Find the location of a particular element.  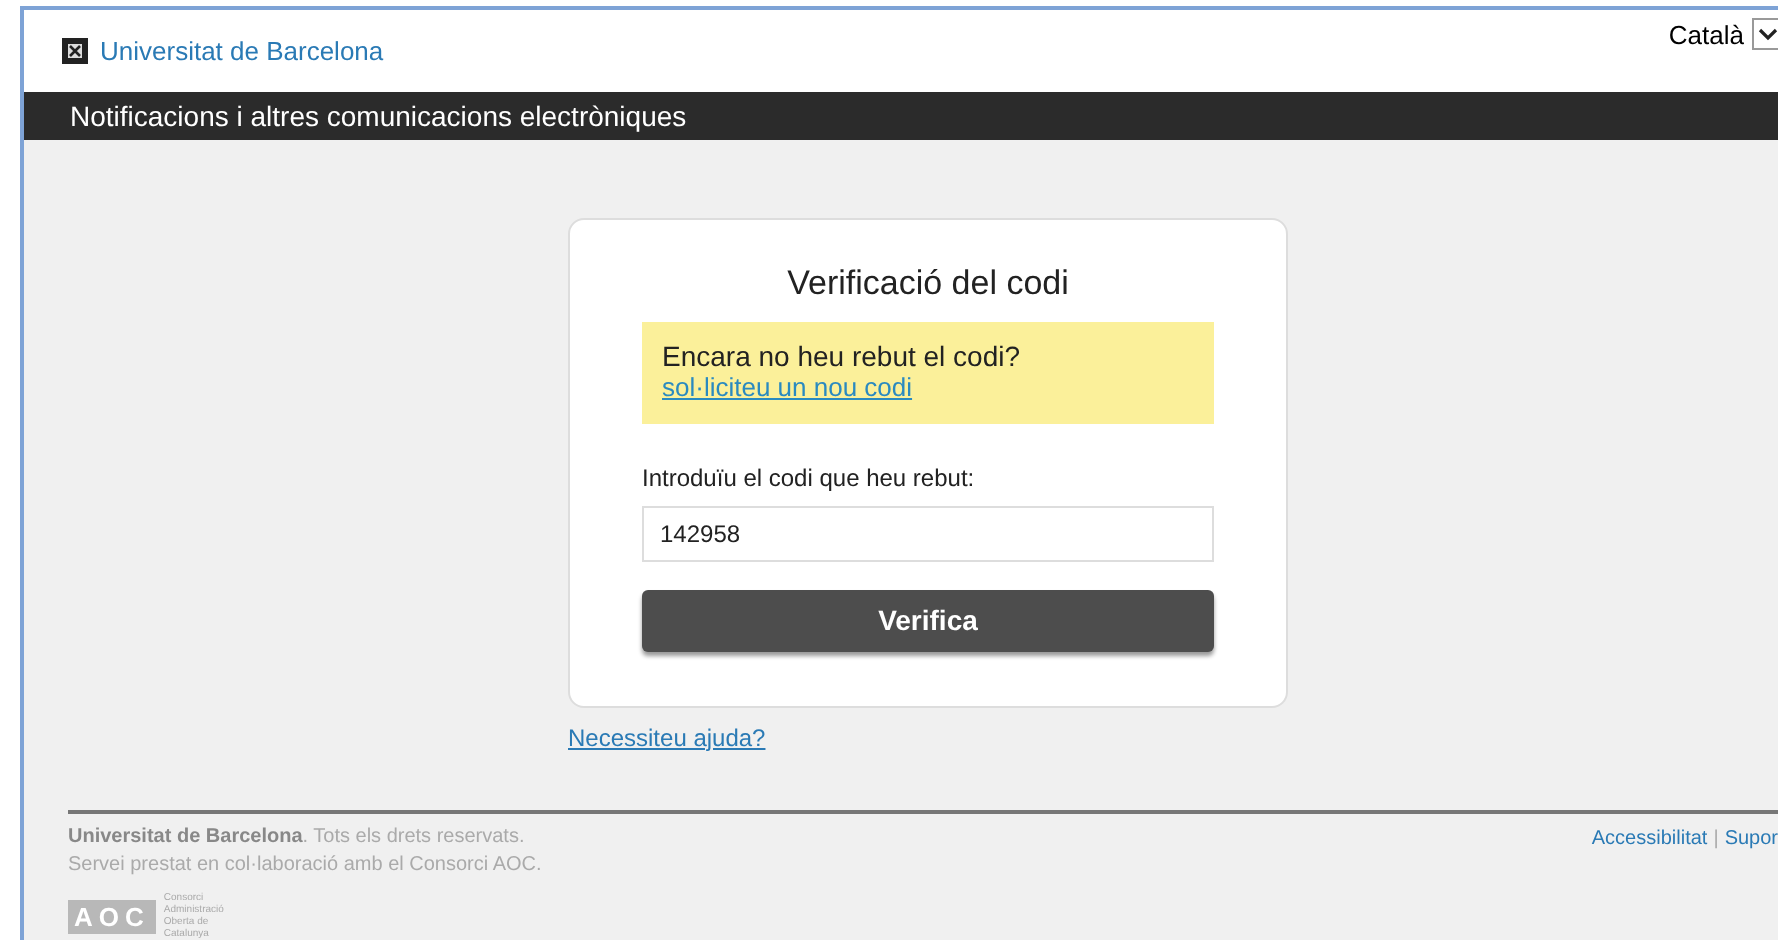

chevron-down-icon is located at coordinates (1768, 34).